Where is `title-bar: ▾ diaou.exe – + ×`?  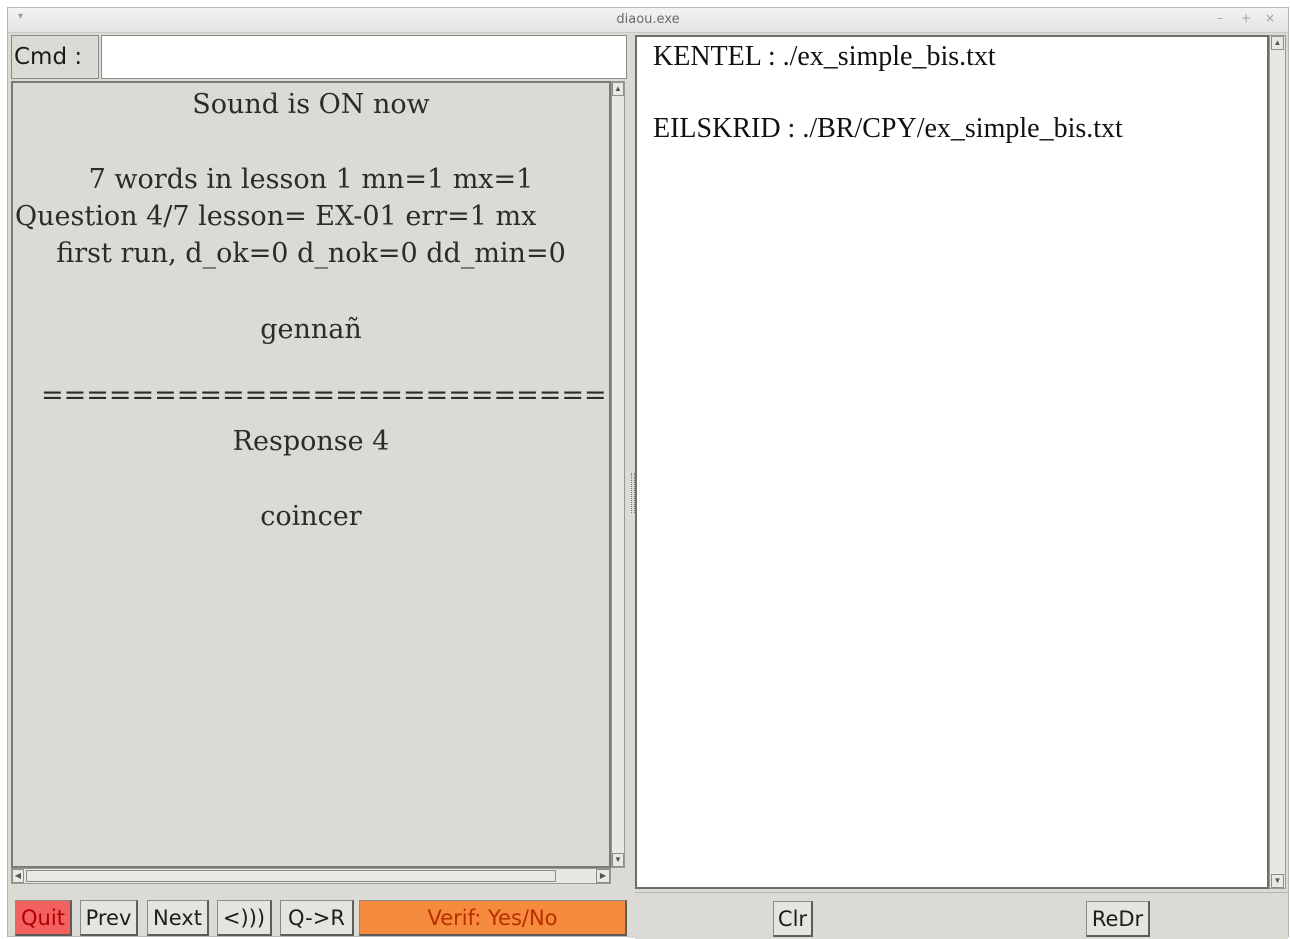
title-bar: ▾ diaou.exe – + × is located at coordinates (648, 20).